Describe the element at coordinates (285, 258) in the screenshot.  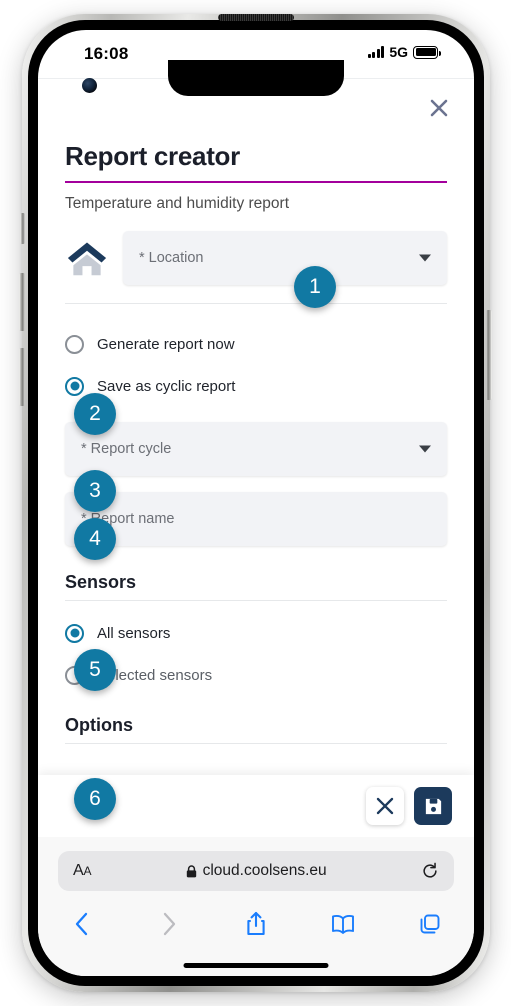
I see `location-field: * Location` at that location.